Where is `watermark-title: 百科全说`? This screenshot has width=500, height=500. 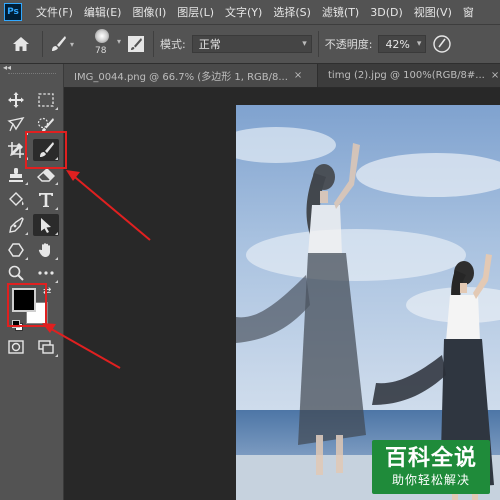 watermark-title: 百科全说 is located at coordinates (430, 458).